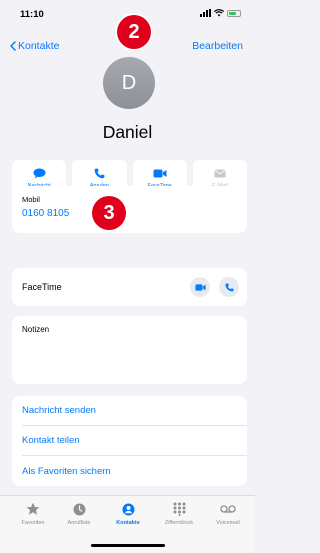 This screenshot has height=553, width=320. Describe the element at coordinates (179, 523) in the screenshot. I see `tab-keypad-label: Ziffernblock` at that location.